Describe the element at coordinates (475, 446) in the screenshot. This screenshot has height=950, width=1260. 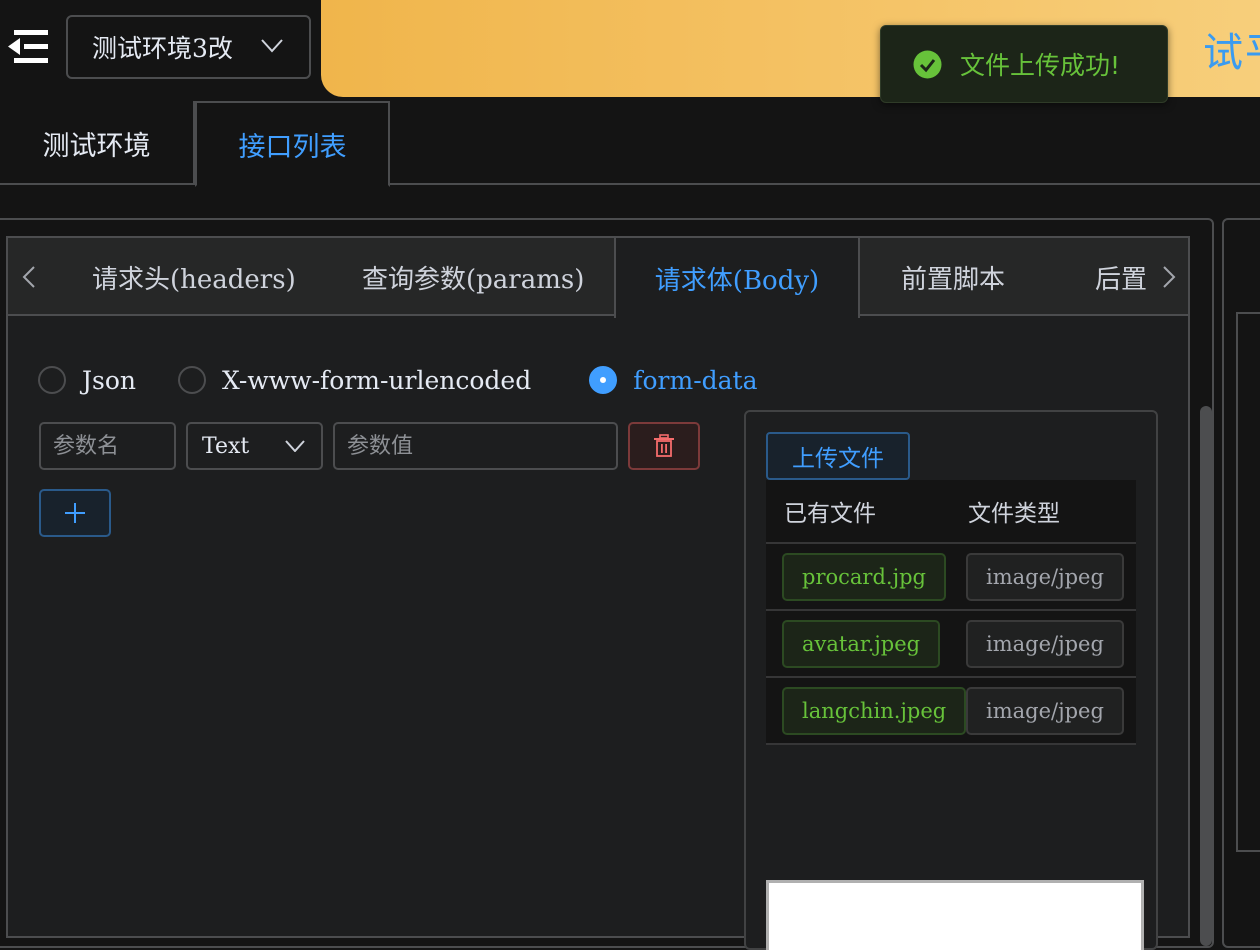
I see `param-value-input` at that location.